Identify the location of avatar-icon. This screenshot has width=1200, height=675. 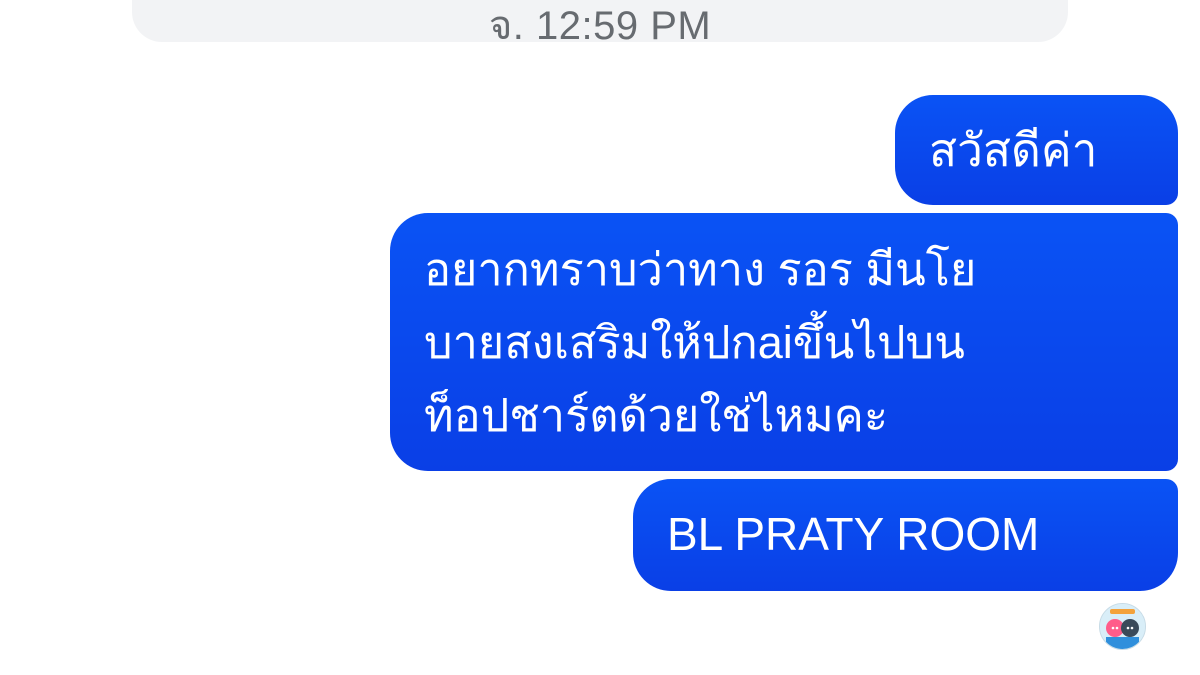
(1122, 626).